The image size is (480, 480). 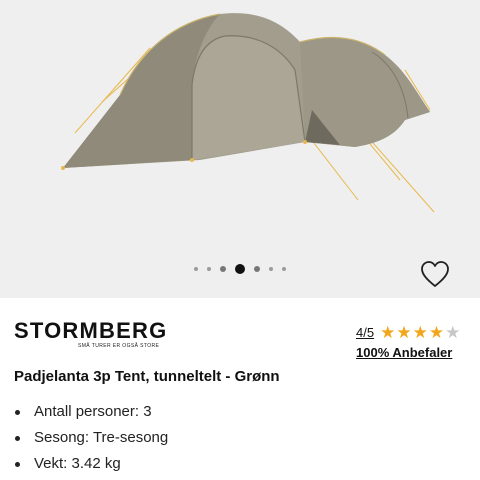 What do you see at coordinates (453, 332) in the screenshot?
I see `star-empty-icon: ★` at bounding box center [453, 332].